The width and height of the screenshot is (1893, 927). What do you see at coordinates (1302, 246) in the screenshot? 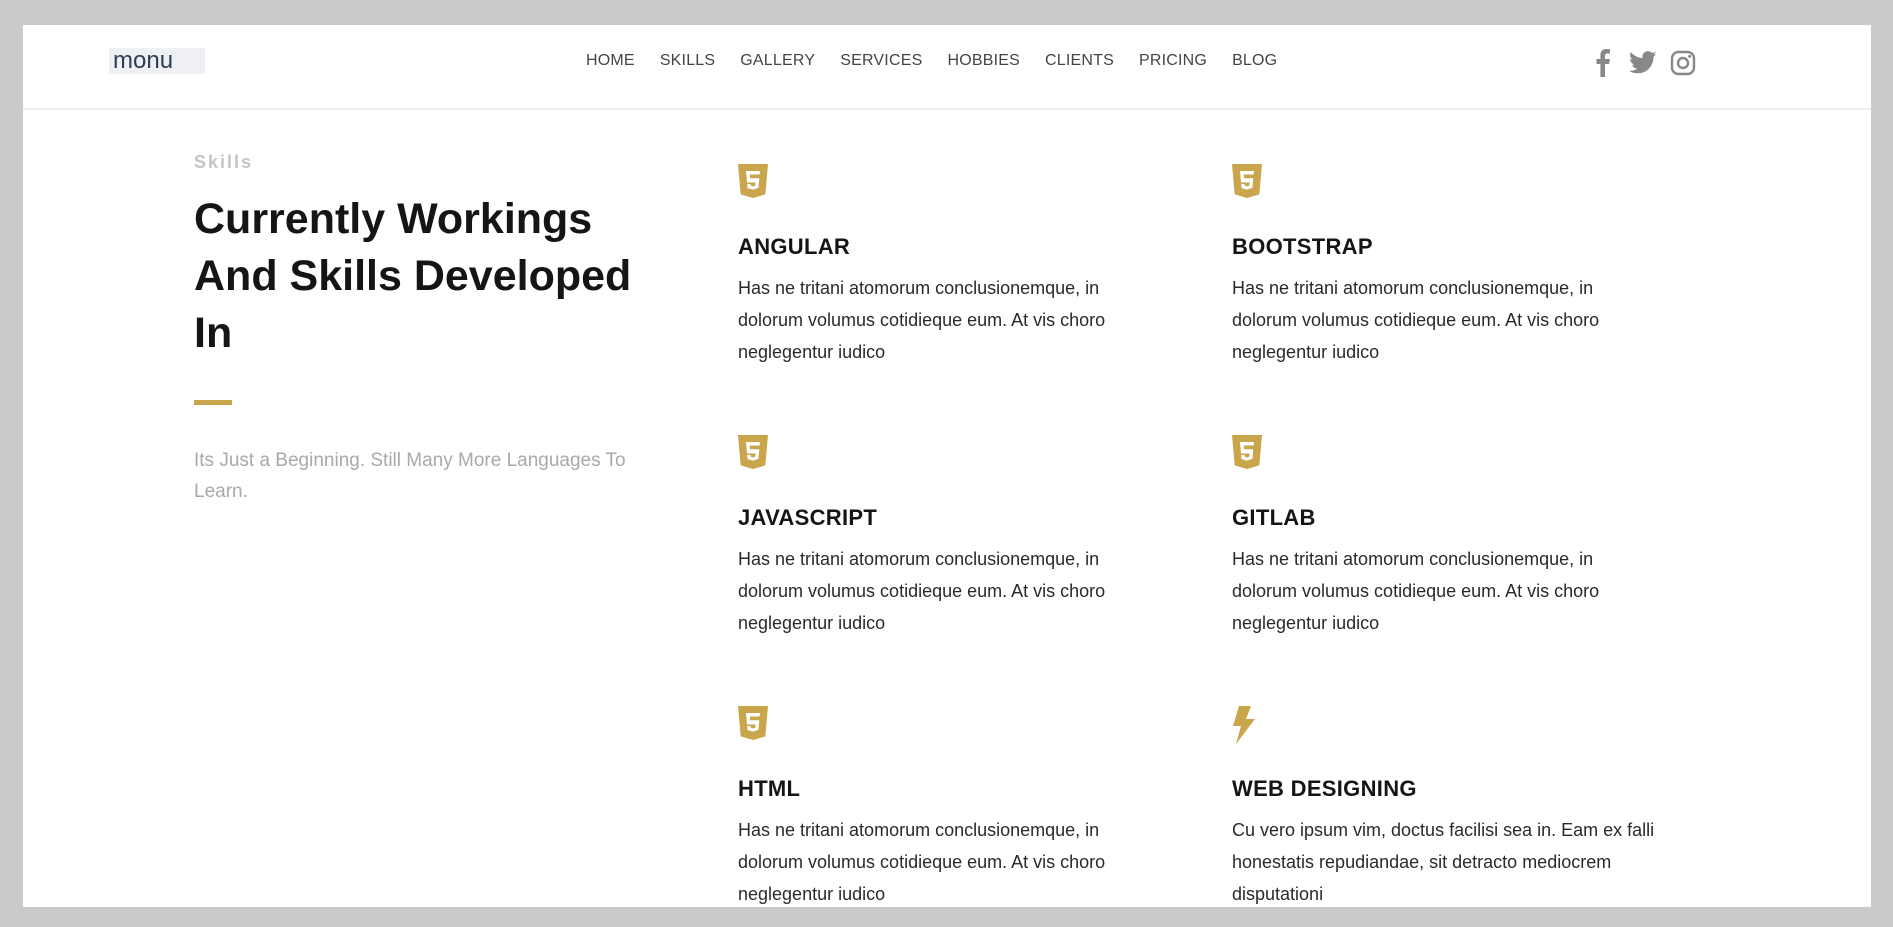
I see `skill-title: BOOTSTRAP` at bounding box center [1302, 246].